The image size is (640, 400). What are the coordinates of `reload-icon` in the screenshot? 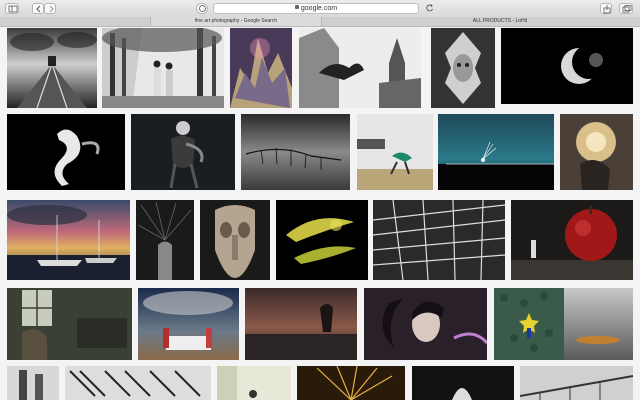 It's located at (429, 8).